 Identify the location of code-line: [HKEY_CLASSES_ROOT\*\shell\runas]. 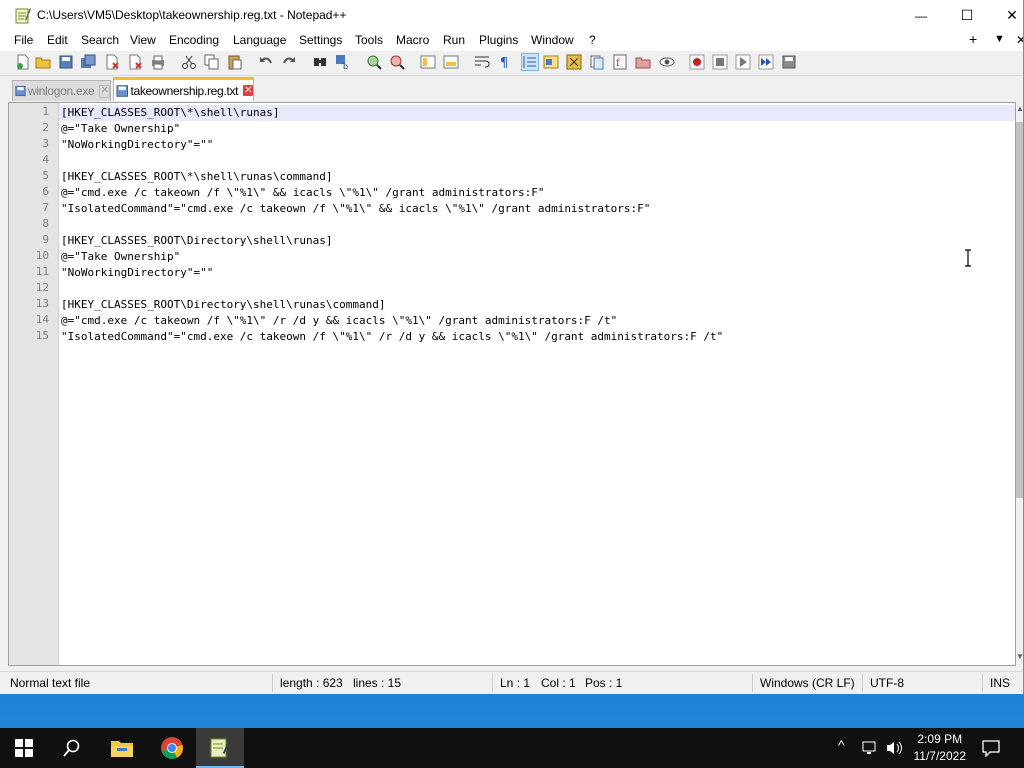
(170, 113).